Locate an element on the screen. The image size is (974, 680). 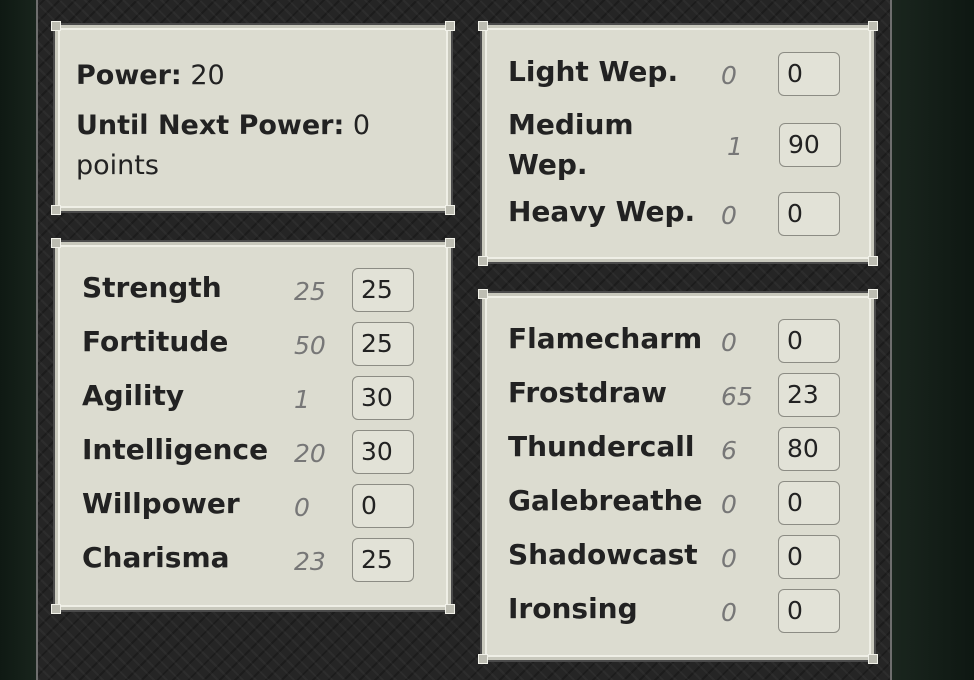
power-value: 20 is located at coordinates (207, 75).